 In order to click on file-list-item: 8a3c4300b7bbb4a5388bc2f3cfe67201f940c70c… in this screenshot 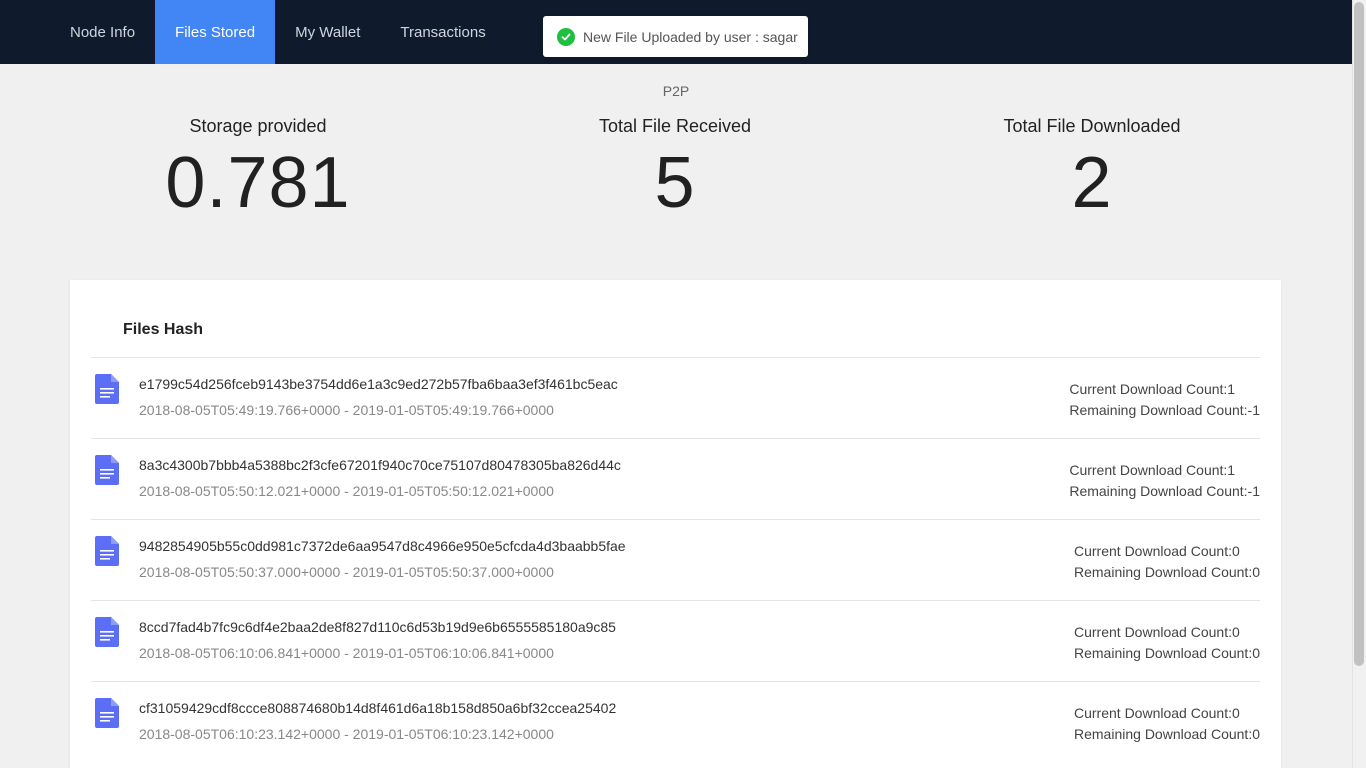, I will do `click(675, 478)`.